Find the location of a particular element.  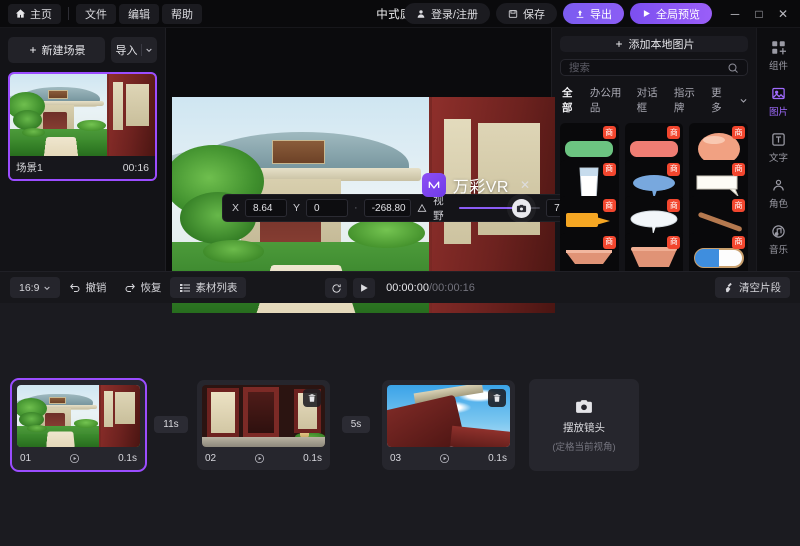

media-panel: 添加本地图片 全部 办公用品 对话框 指示牌 更多 is located at coordinates (653, 150).